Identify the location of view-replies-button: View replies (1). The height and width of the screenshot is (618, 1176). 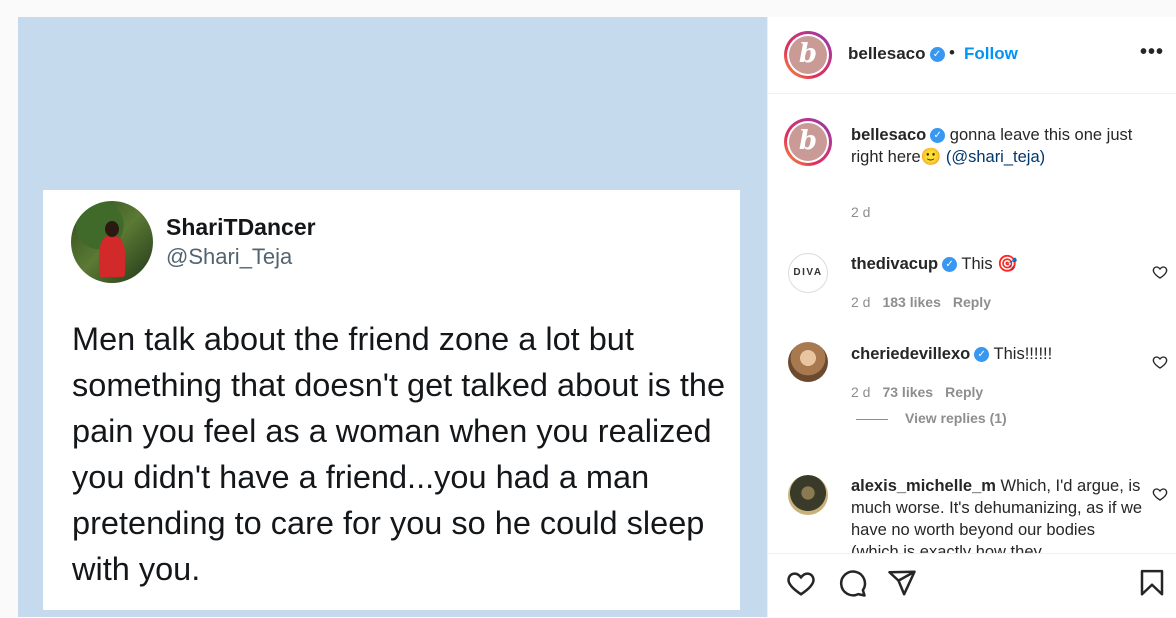
(956, 418).